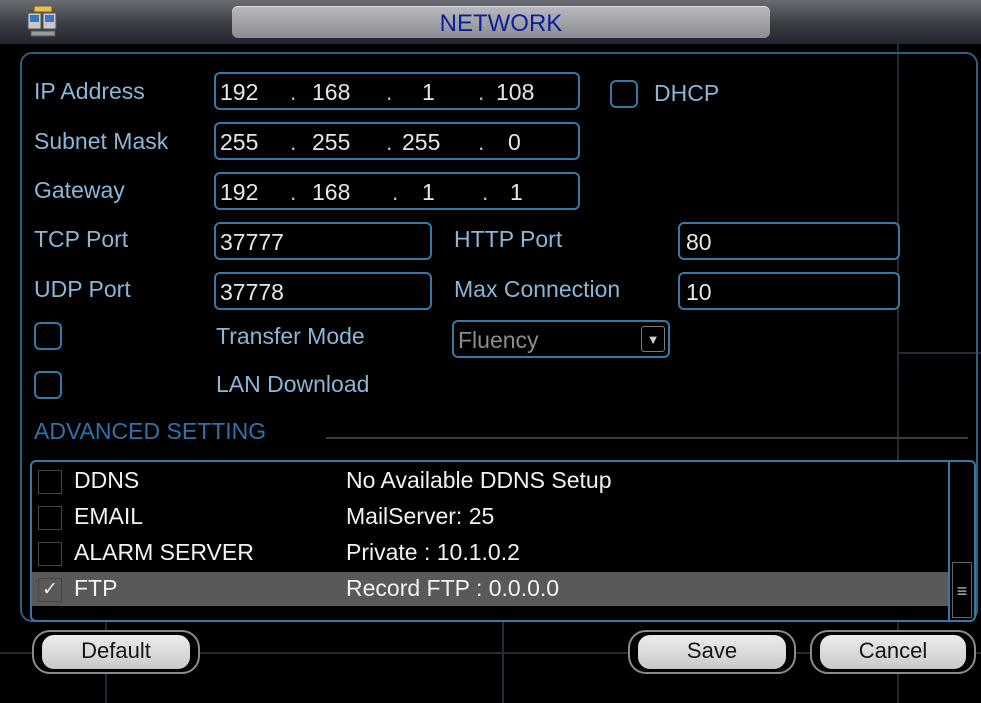  I want to click on ip-octet-2: 168, so click(331, 92).